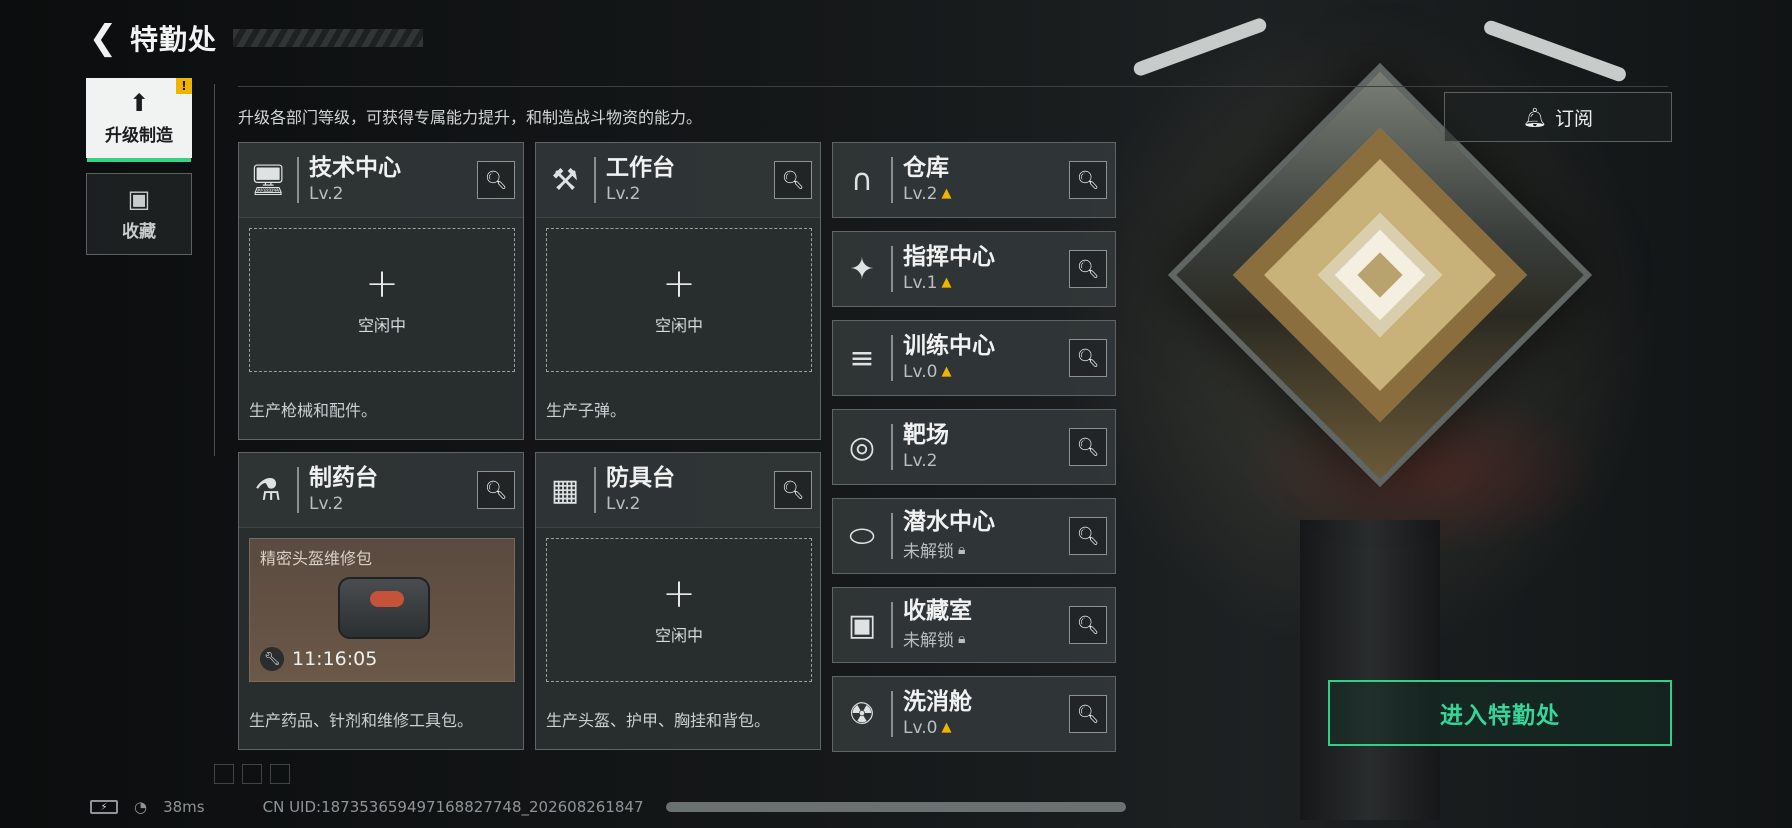  I want to click on card-name: 防具台, so click(640, 478).